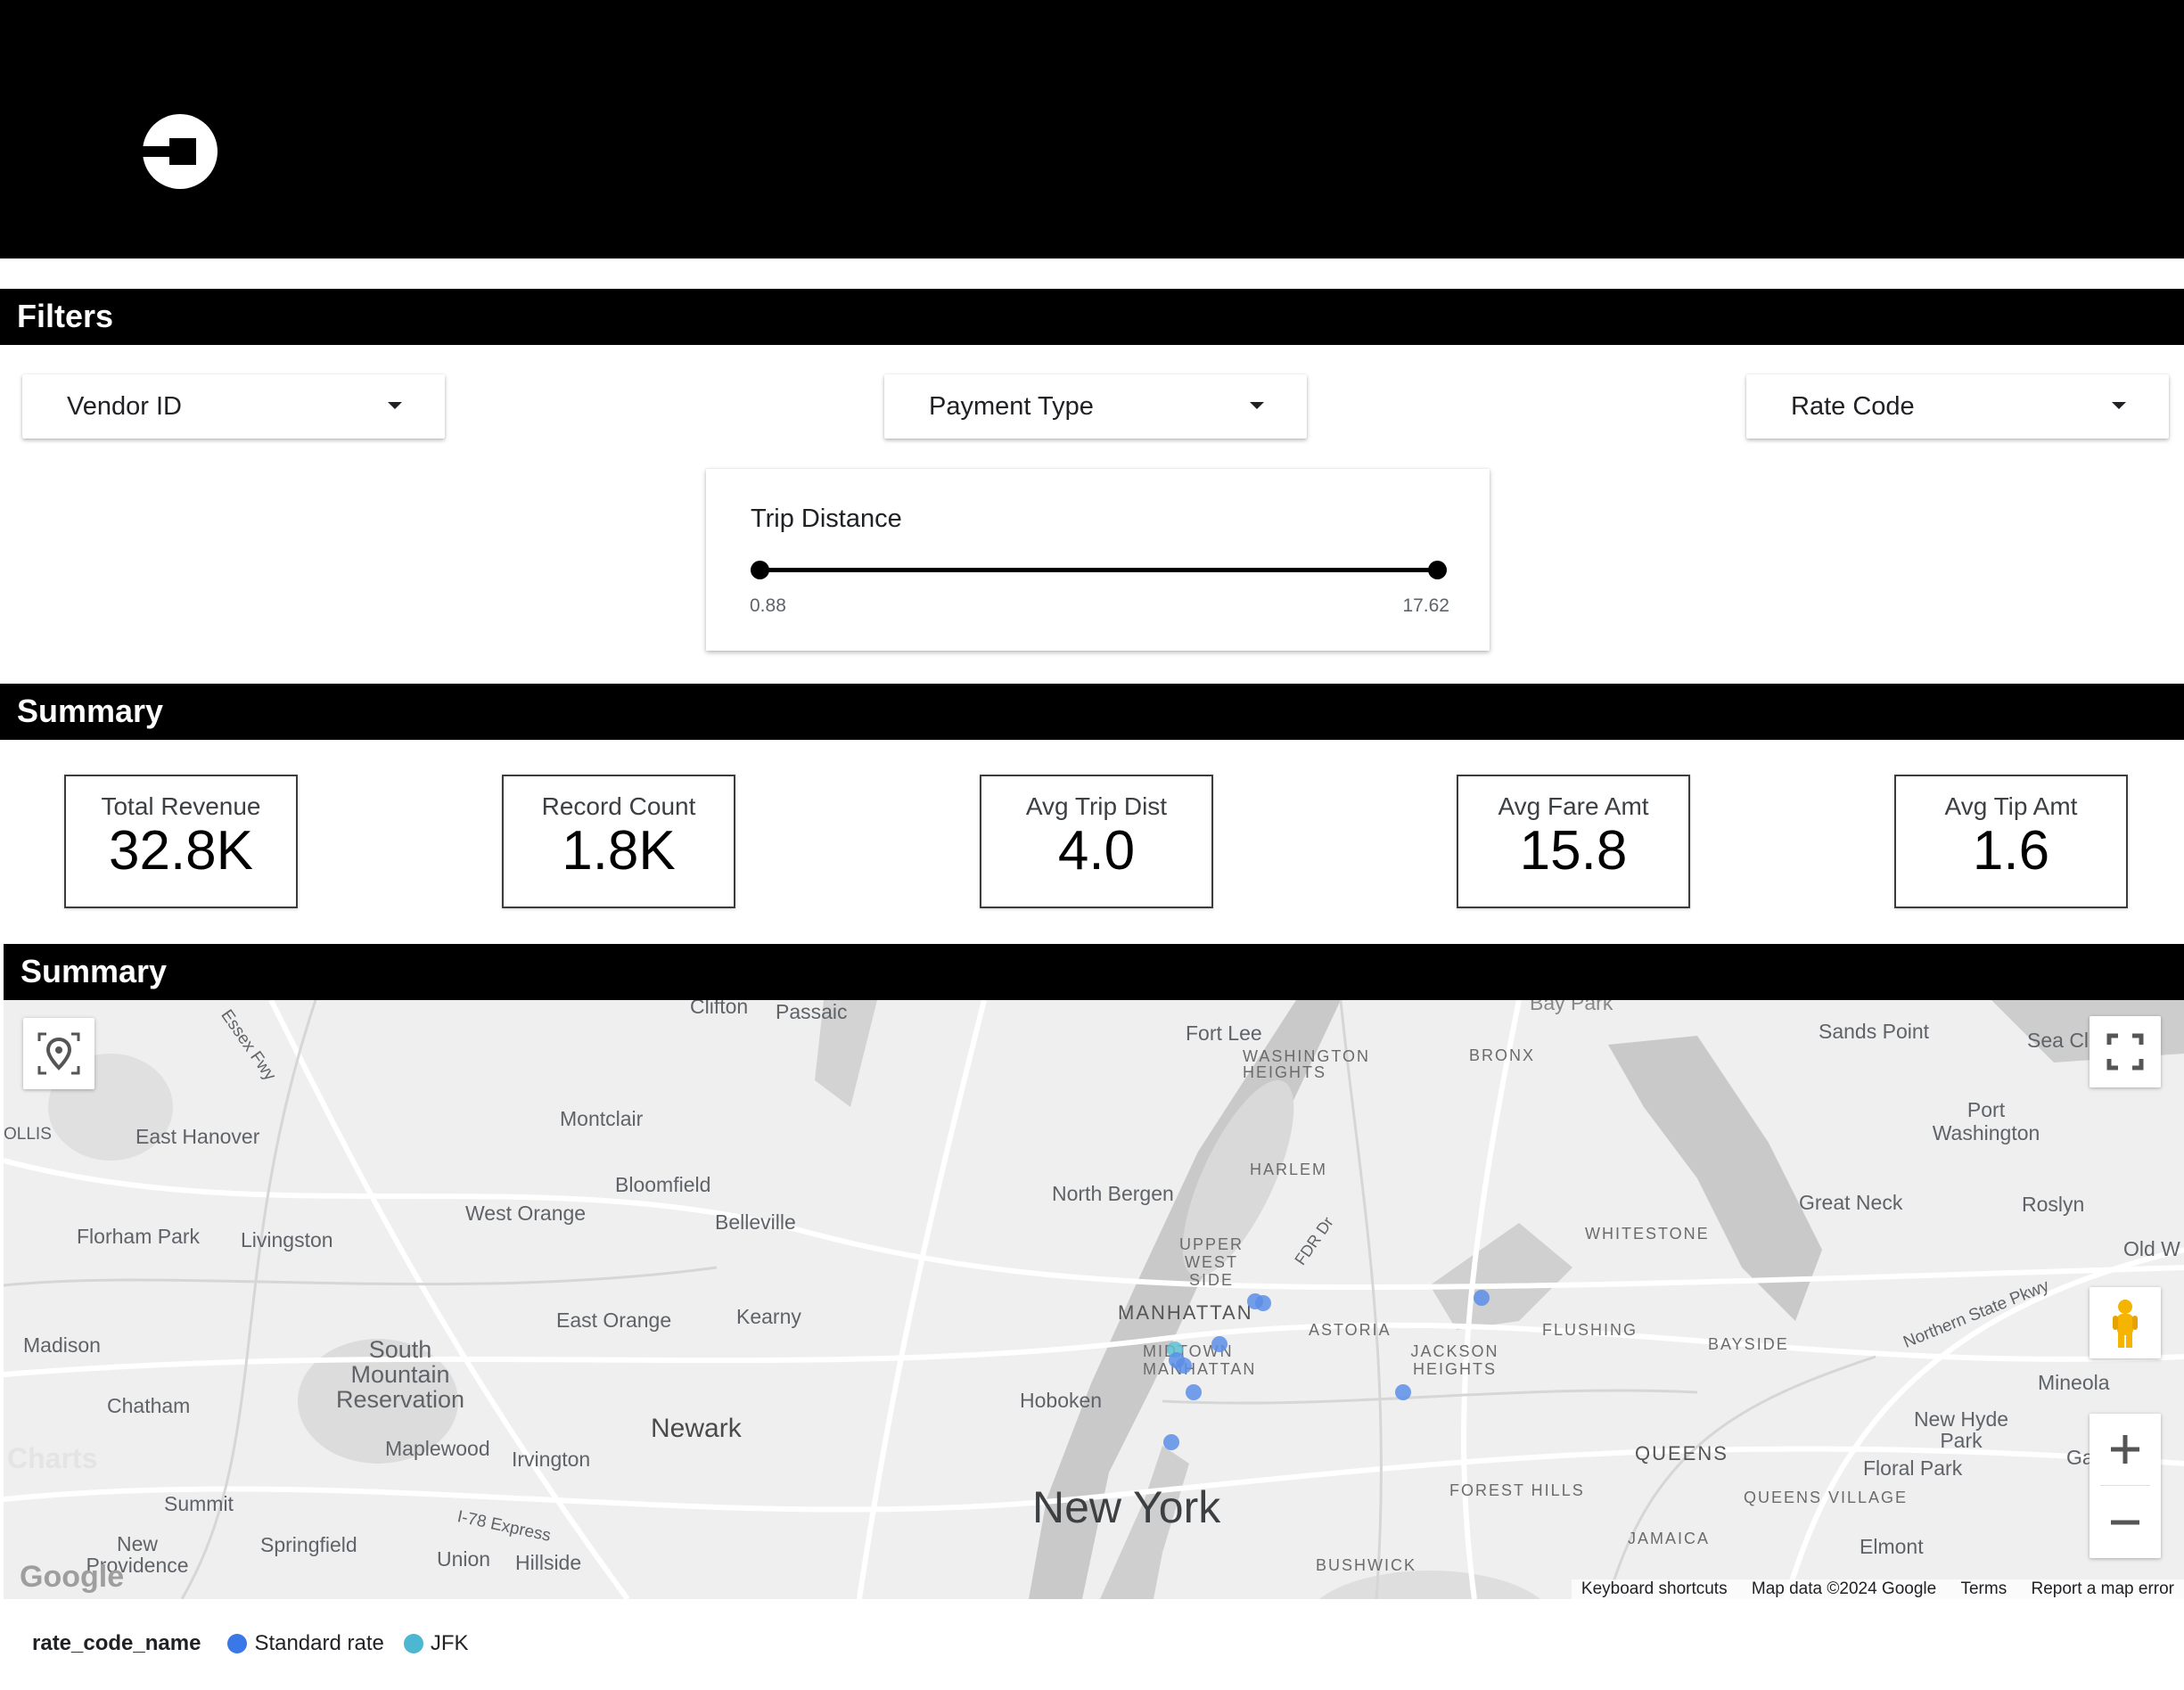 The image size is (2184, 1690). I want to click on map-label-livingston: Livingston, so click(287, 1240).